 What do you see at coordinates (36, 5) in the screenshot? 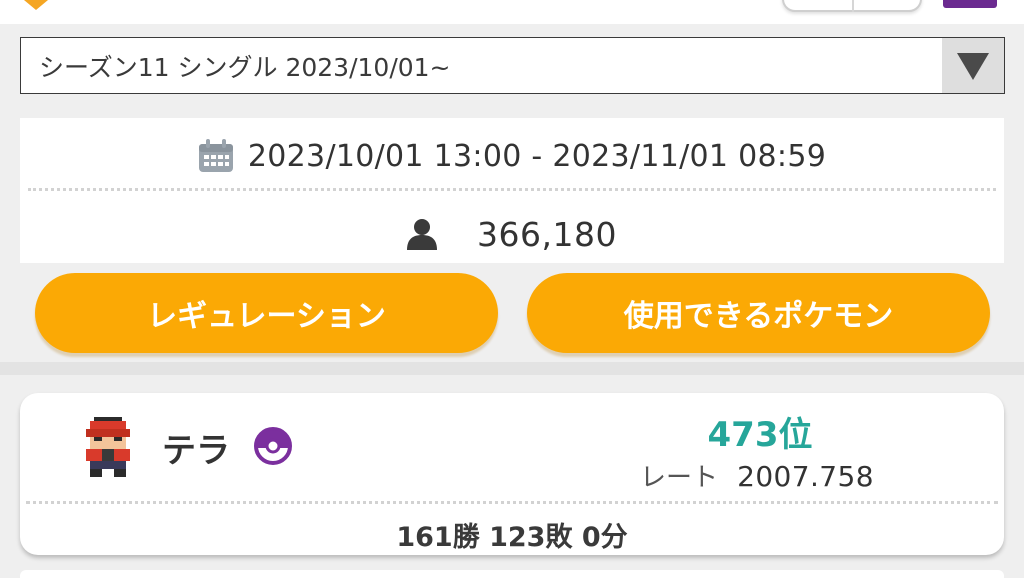
I see `logo-icon` at bounding box center [36, 5].